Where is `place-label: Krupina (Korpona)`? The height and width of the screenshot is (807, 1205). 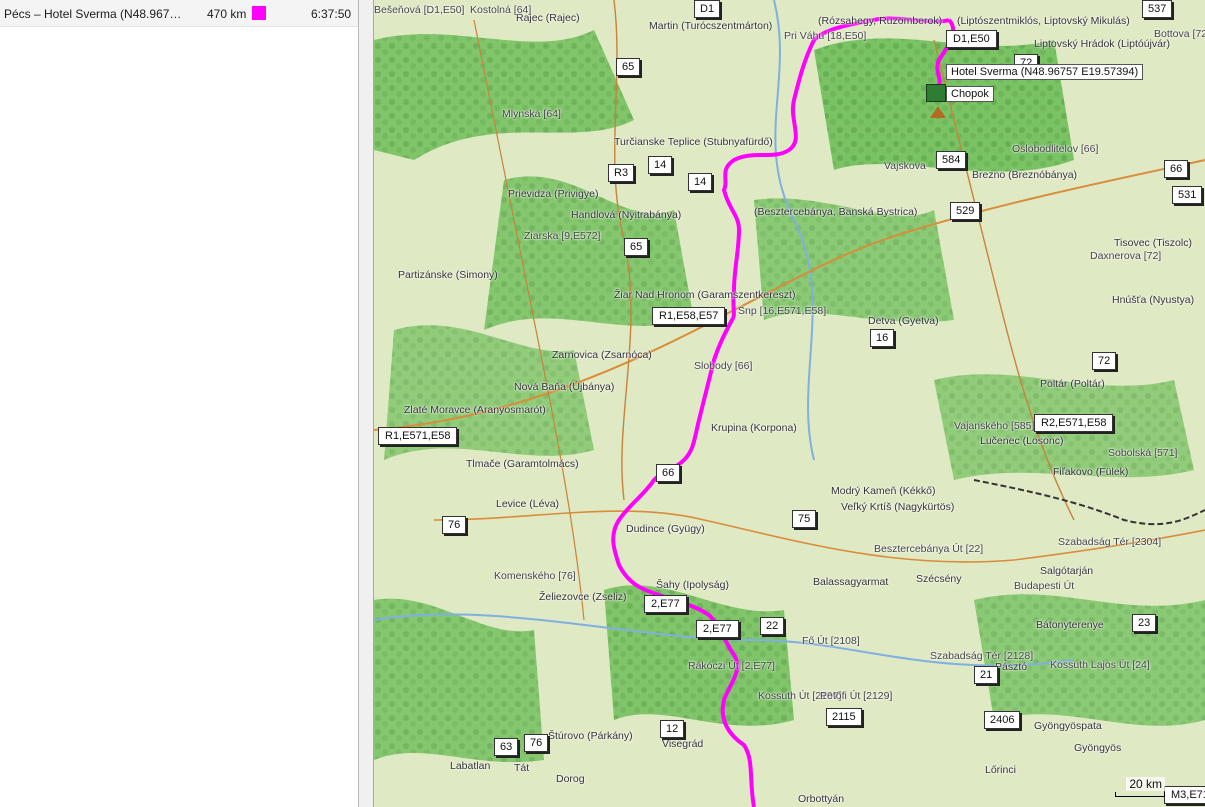
place-label: Krupina (Korpona) is located at coordinates (754, 428).